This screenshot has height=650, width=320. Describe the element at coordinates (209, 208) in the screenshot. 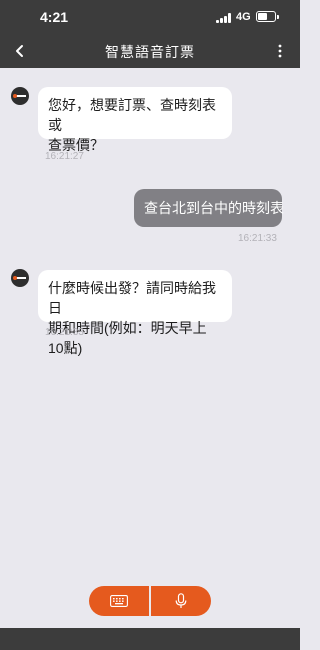

I see `user-message: 查台北到台中的時刻表` at that location.